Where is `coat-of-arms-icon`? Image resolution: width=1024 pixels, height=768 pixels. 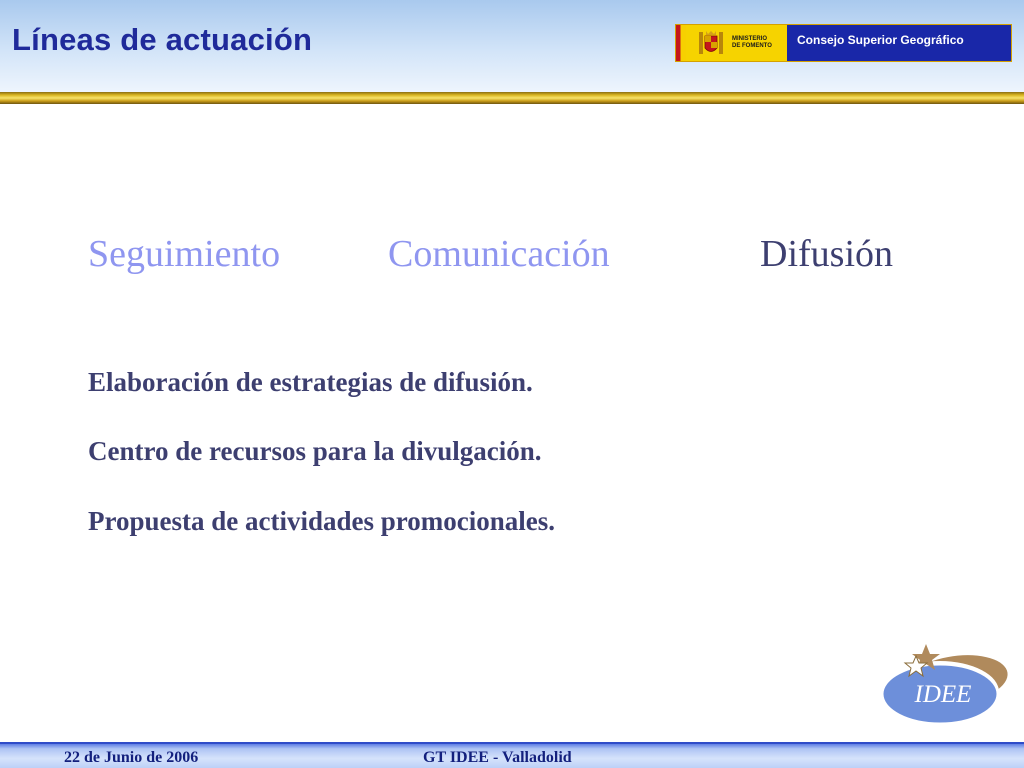
coat-of-arms-icon is located at coordinates (711, 42).